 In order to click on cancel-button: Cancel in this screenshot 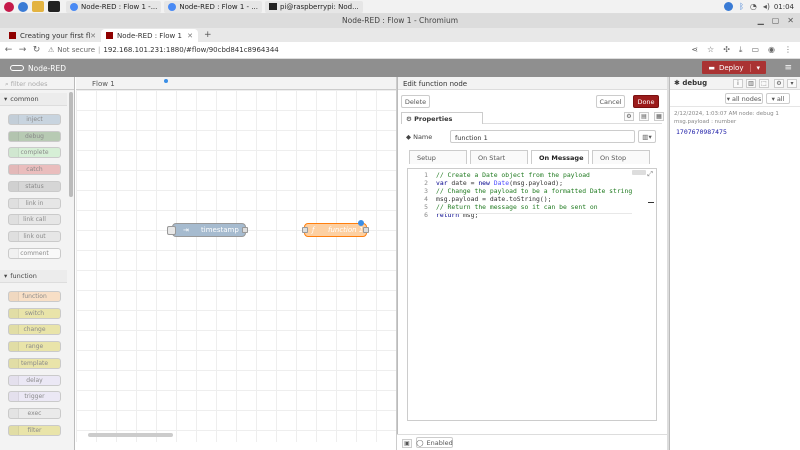, I will do `click(610, 101)`.